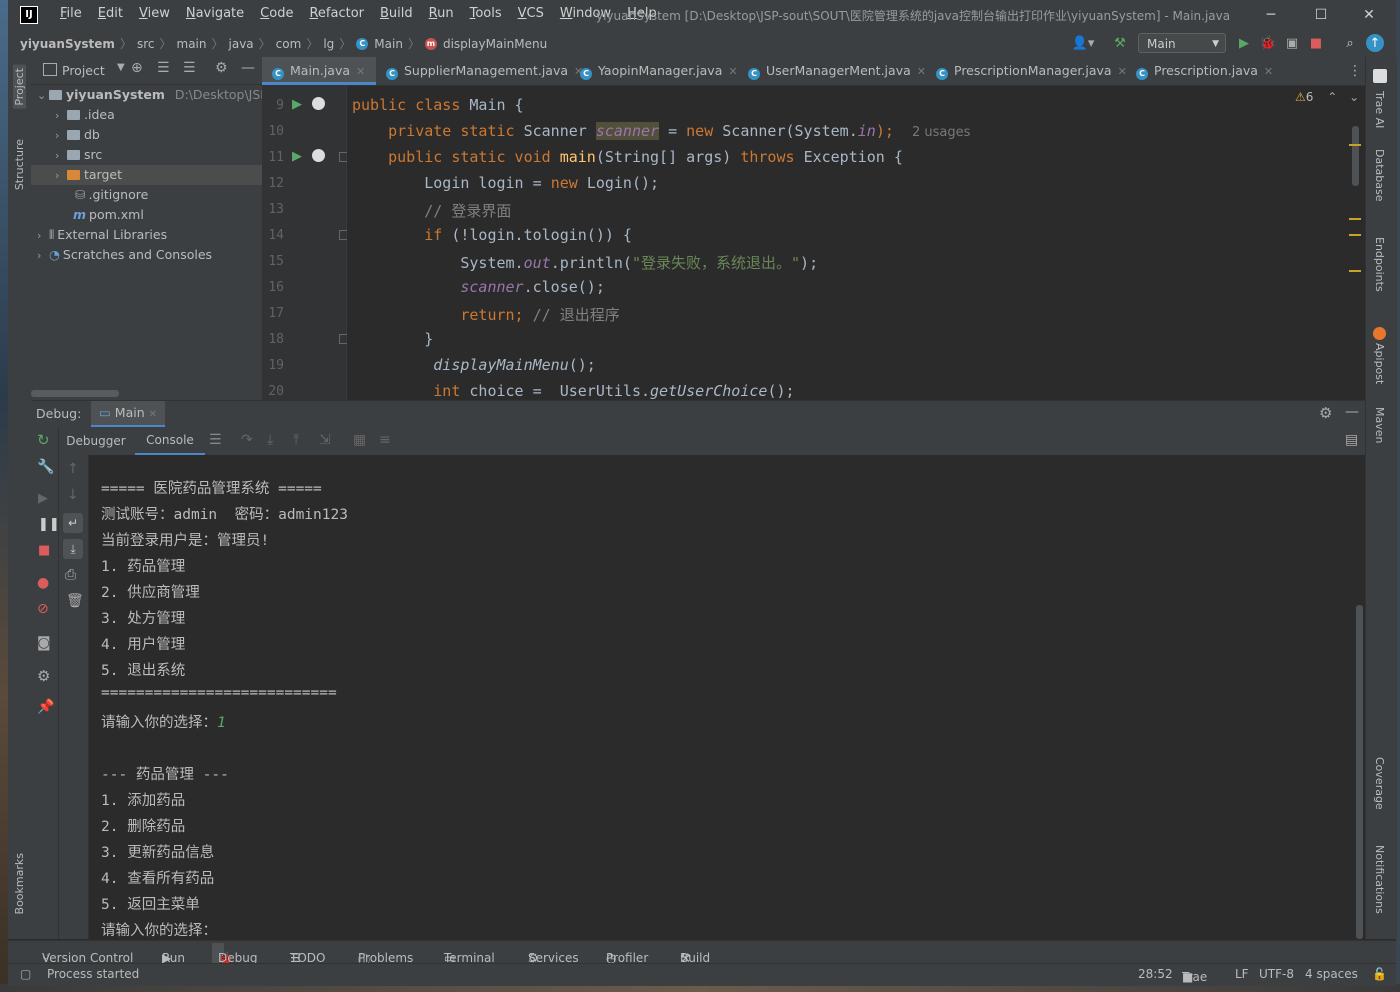 This screenshot has width=1400, height=992. What do you see at coordinates (328, 44) in the screenshot?
I see `breadcrumb-lg: lg` at bounding box center [328, 44].